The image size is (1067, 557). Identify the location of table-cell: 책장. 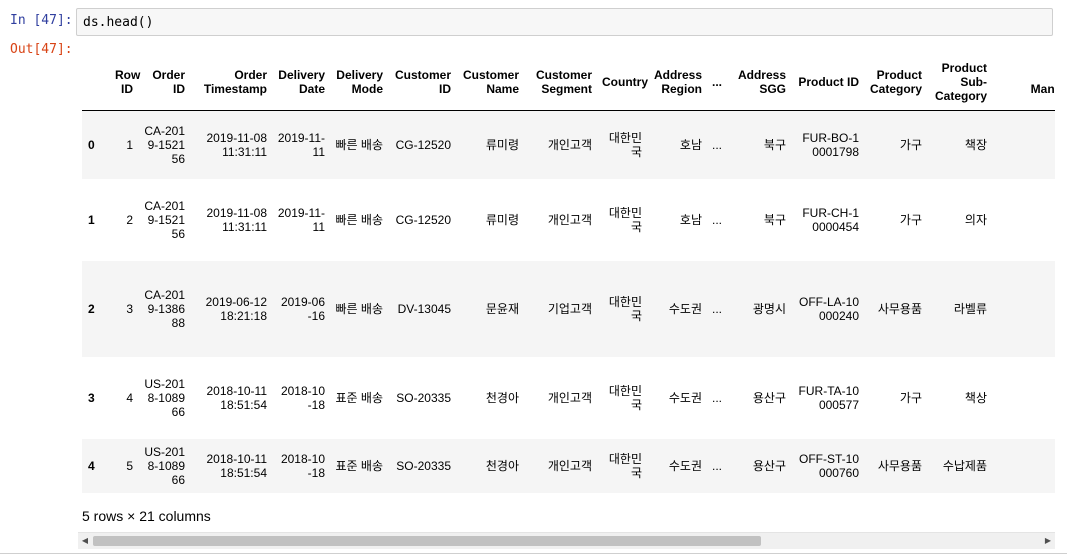
(975, 145).